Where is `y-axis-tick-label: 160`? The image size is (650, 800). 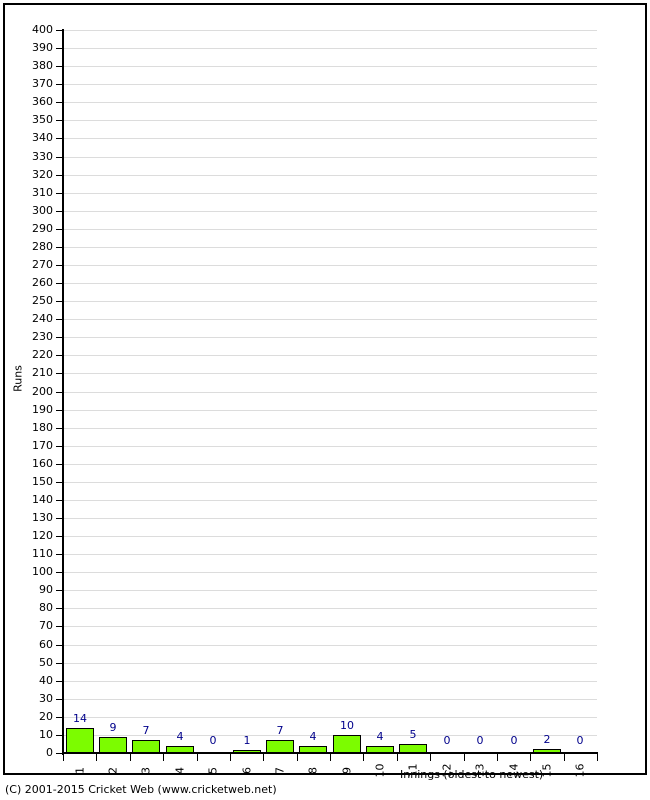 y-axis-tick-label: 160 is located at coordinates (42, 463).